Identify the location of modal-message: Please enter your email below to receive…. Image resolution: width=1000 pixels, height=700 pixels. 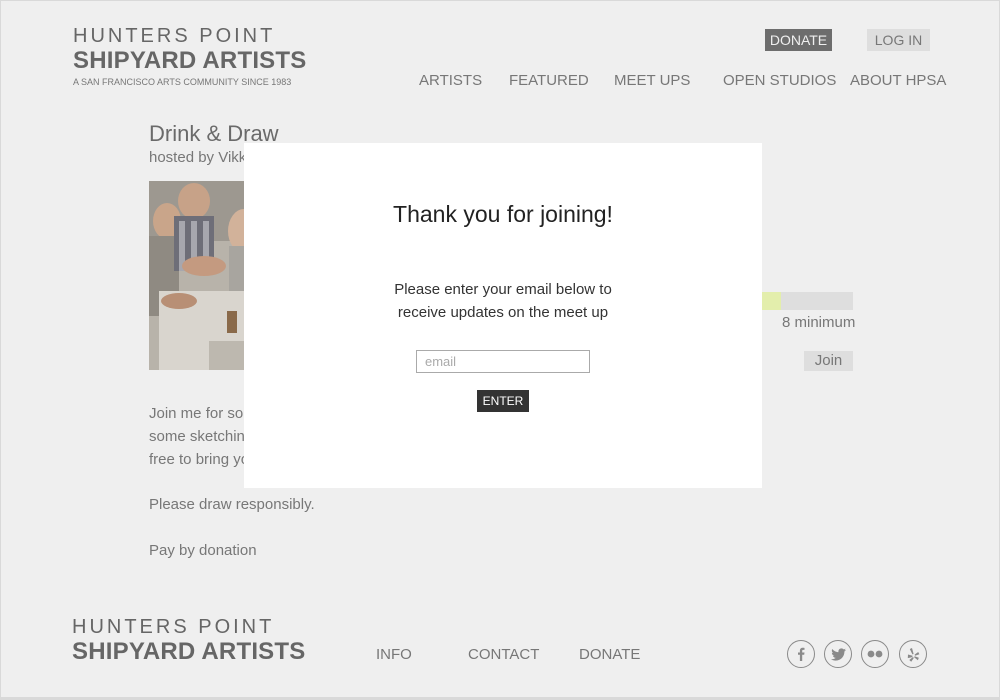
(503, 301).